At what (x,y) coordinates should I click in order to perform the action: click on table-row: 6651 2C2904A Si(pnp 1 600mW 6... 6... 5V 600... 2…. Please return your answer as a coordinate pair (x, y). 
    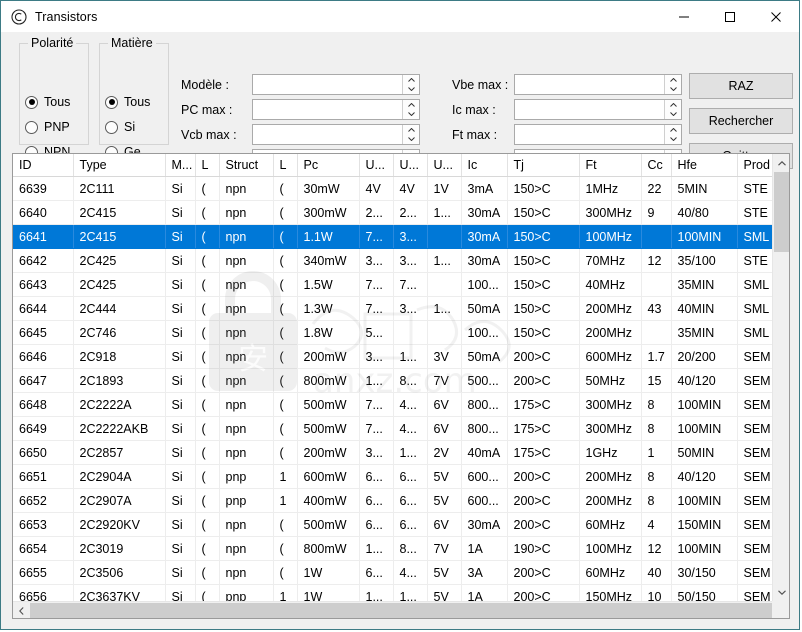
    Looking at the image, I should click on (393, 476).